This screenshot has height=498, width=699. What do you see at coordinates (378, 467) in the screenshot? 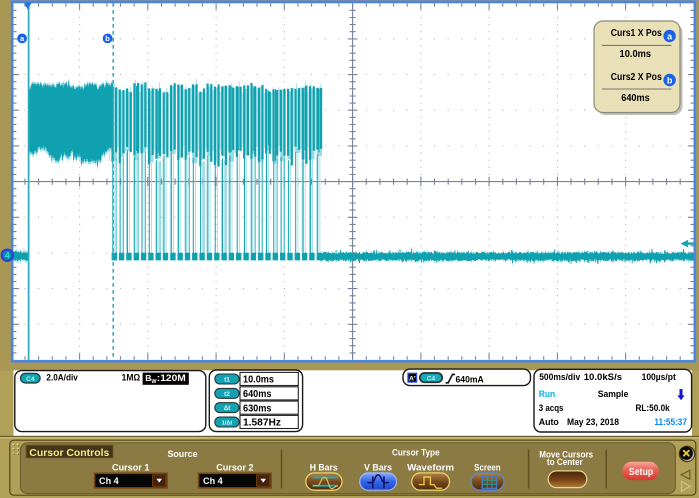
I see `svg-text: V Bars` at bounding box center [378, 467].